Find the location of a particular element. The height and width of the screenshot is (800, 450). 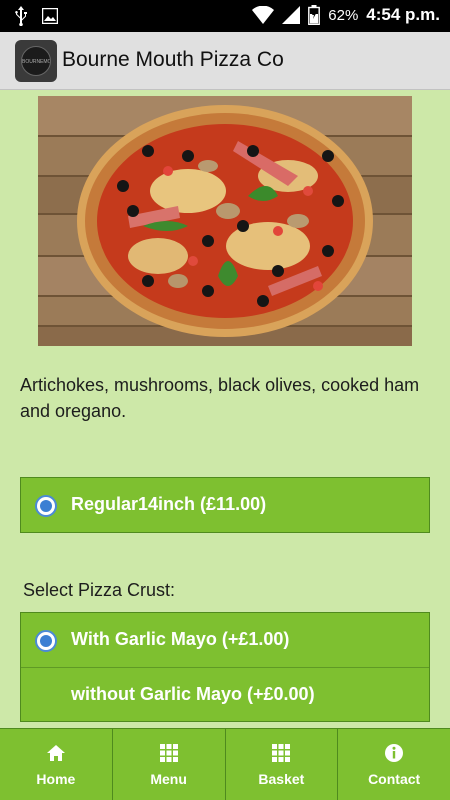

status-bar: 62% 4:54 p.m. is located at coordinates (225, 16).